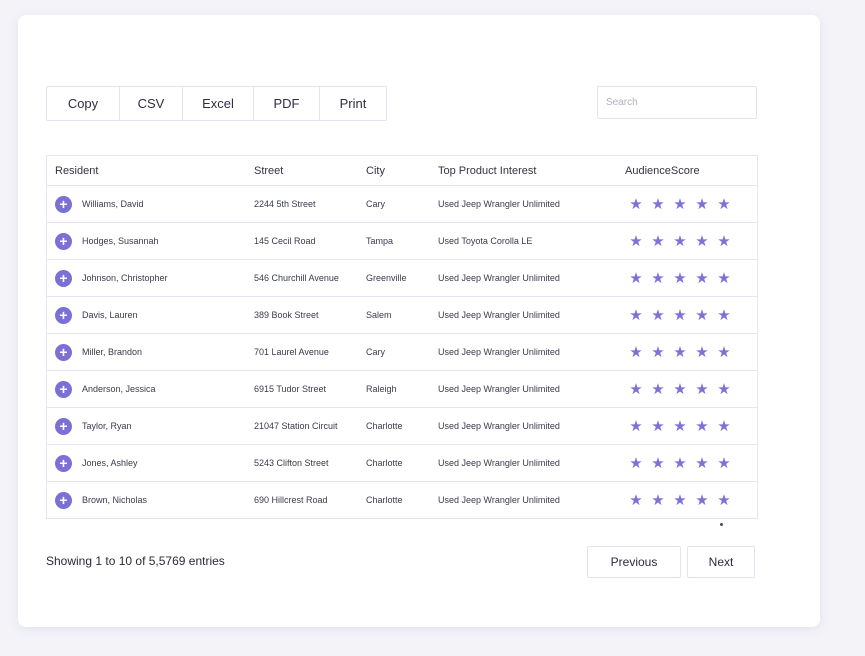 The width and height of the screenshot is (865, 656). Describe the element at coordinates (112, 352) in the screenshot. I see `resident-name: Miller, Brandon` at that location.